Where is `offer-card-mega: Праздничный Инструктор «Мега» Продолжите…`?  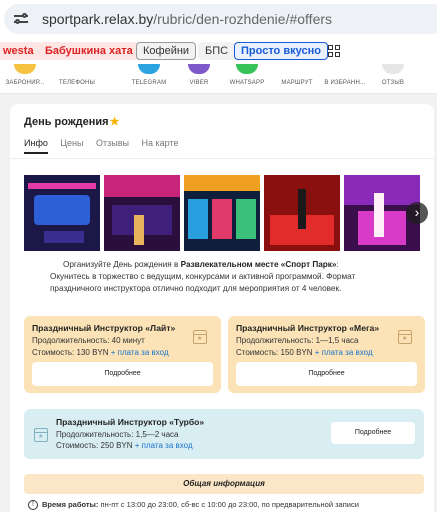 offer-card-mega: Праздничный Инструктор «Мега» Продолжите… is located at coordinates (326, 354).